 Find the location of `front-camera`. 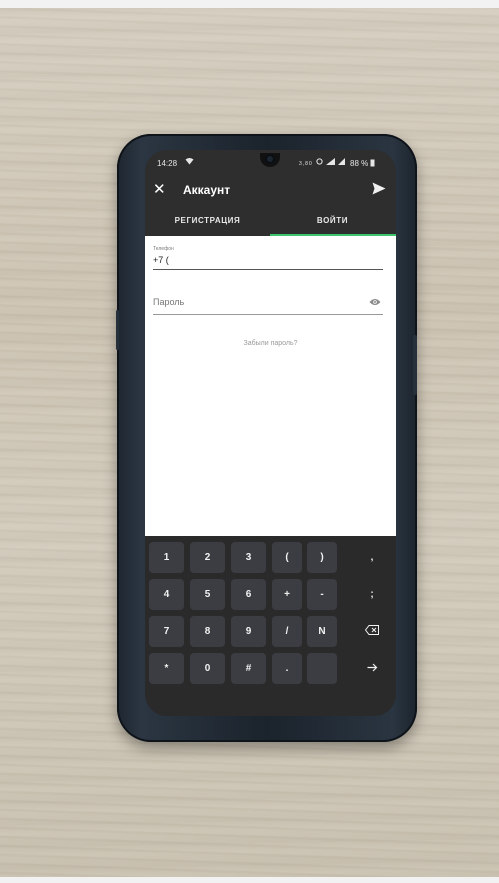

front-camera is located at coordinates (270, 159).